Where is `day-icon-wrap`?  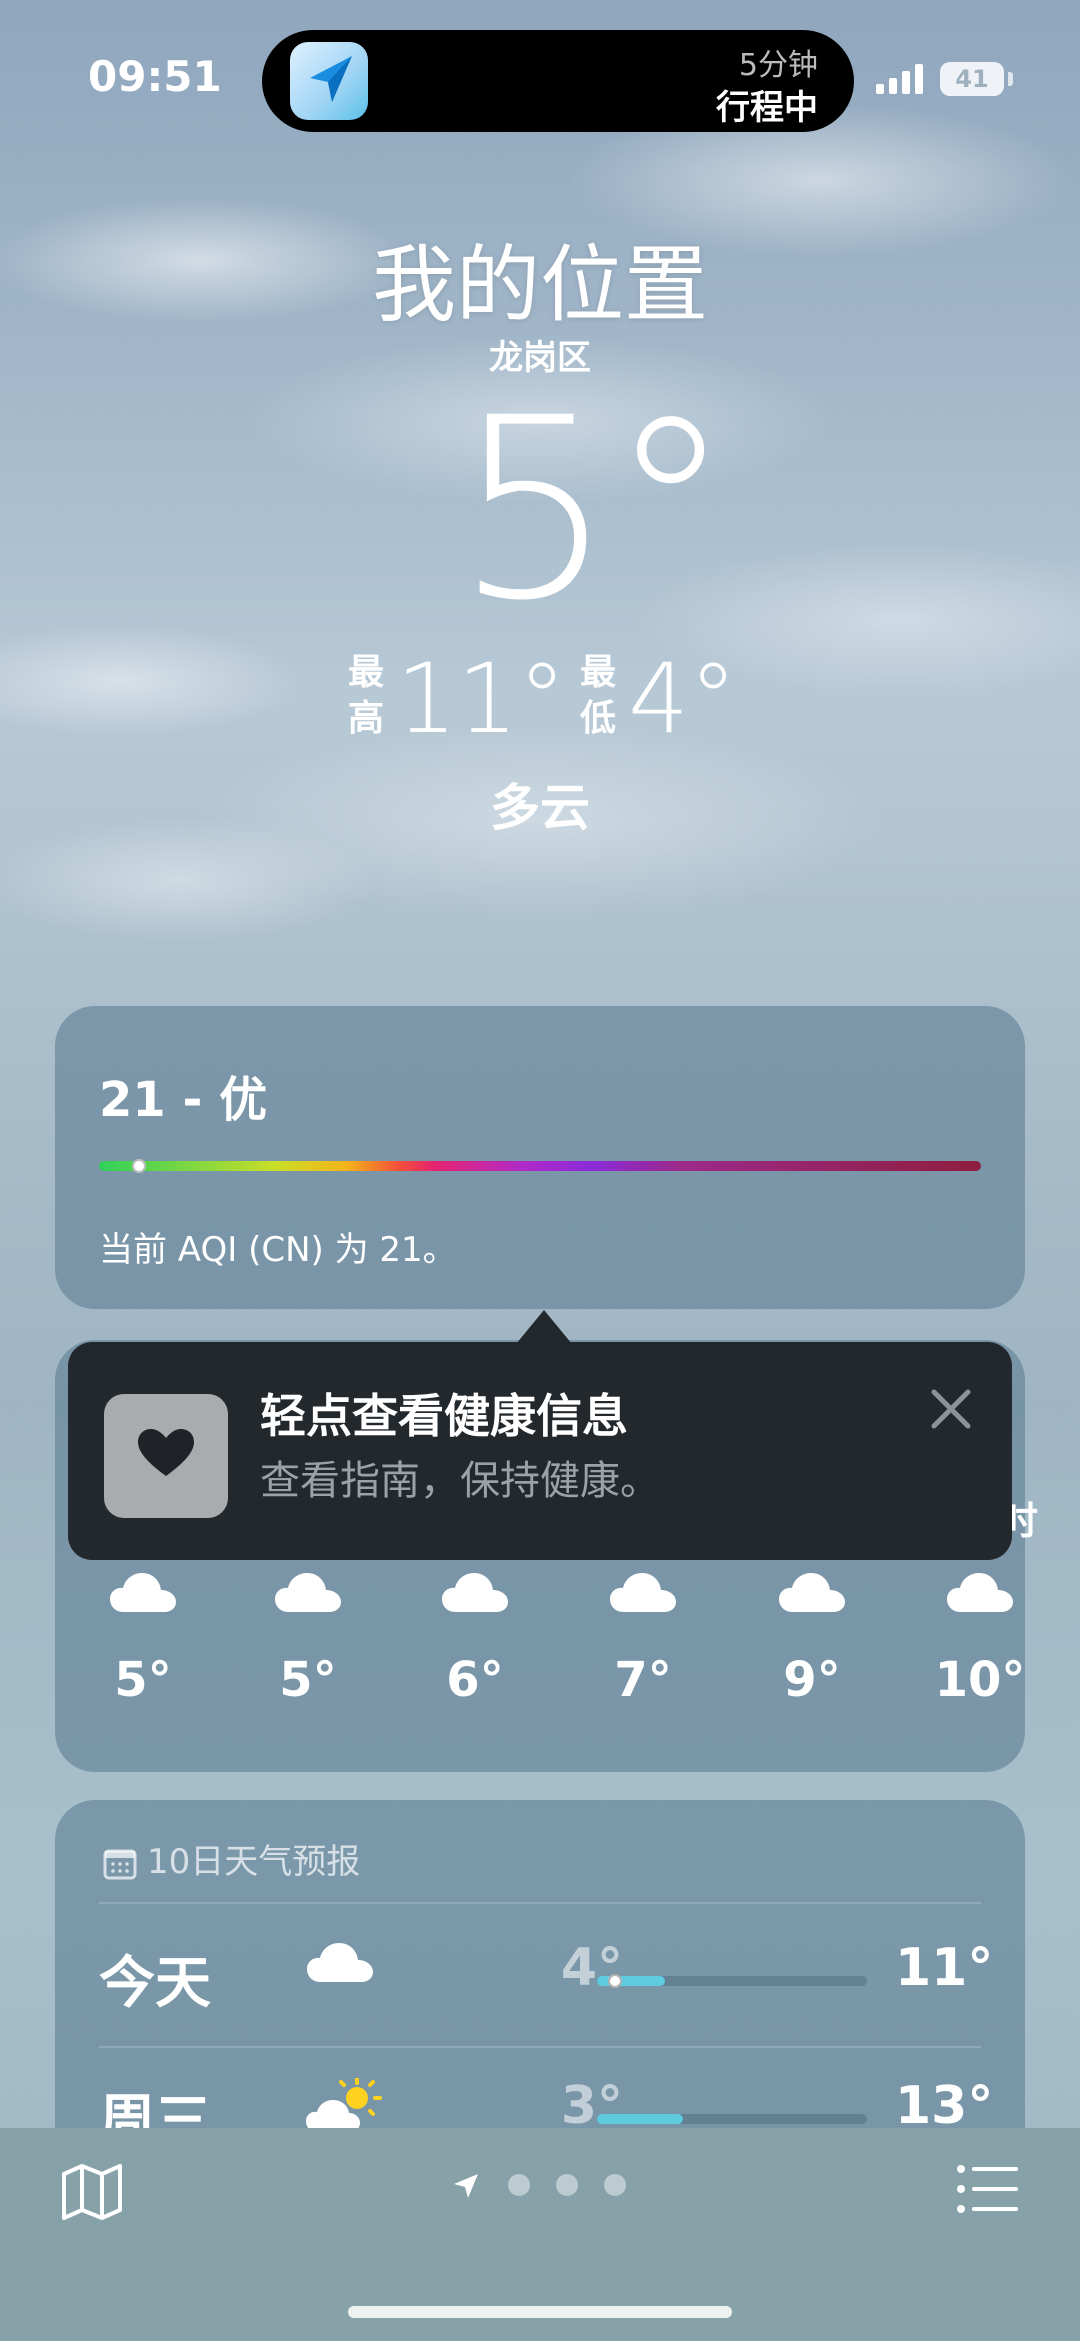 day-icon-wrap is located at coordinates (340, 1964).